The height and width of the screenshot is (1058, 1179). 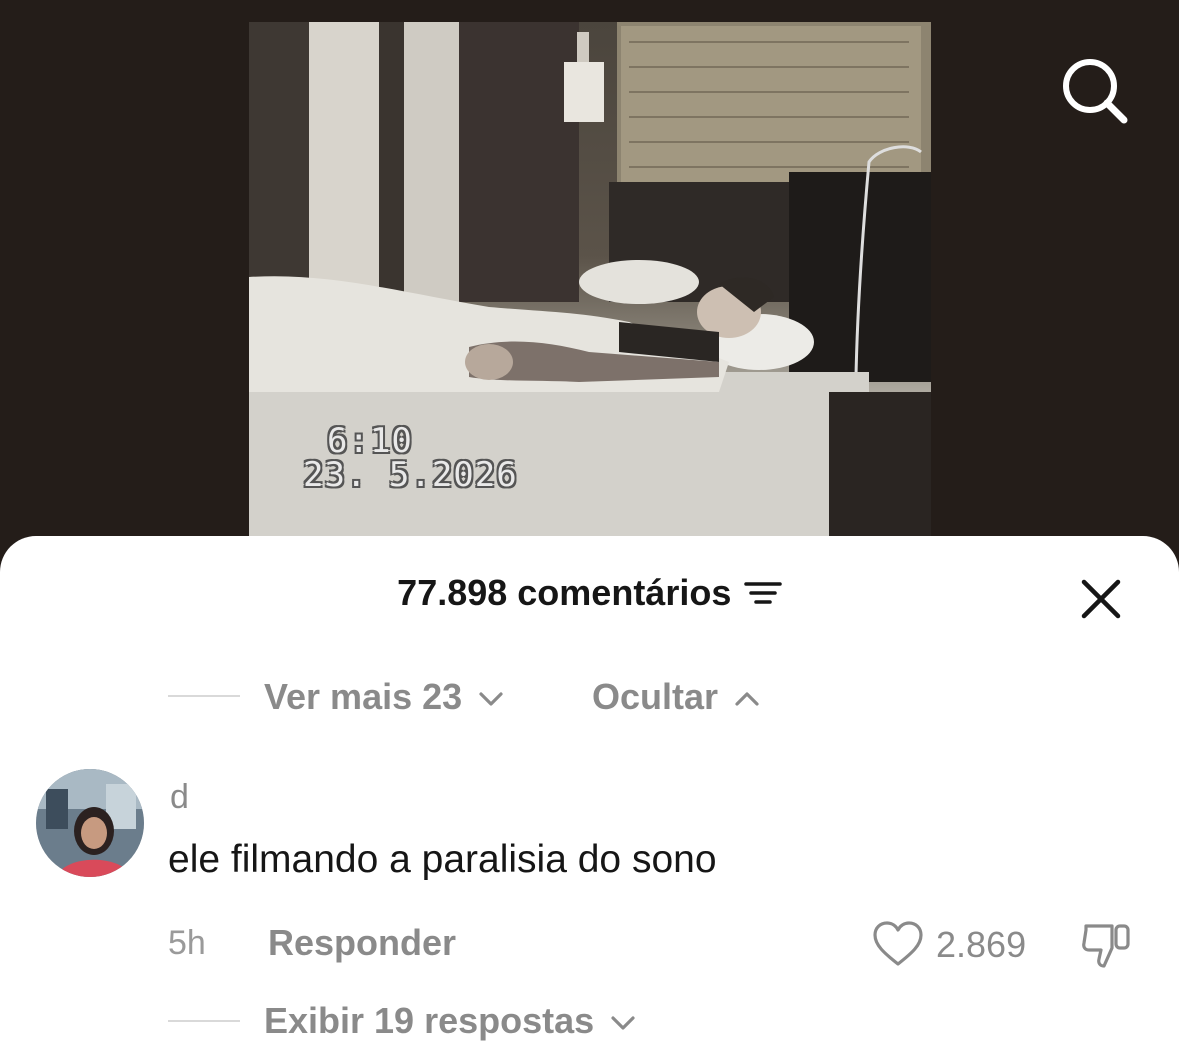 What do you see at coordinates (763, 593) in the screenshot?
I see `filter-lines-icon` at bounding box center [763, 593].